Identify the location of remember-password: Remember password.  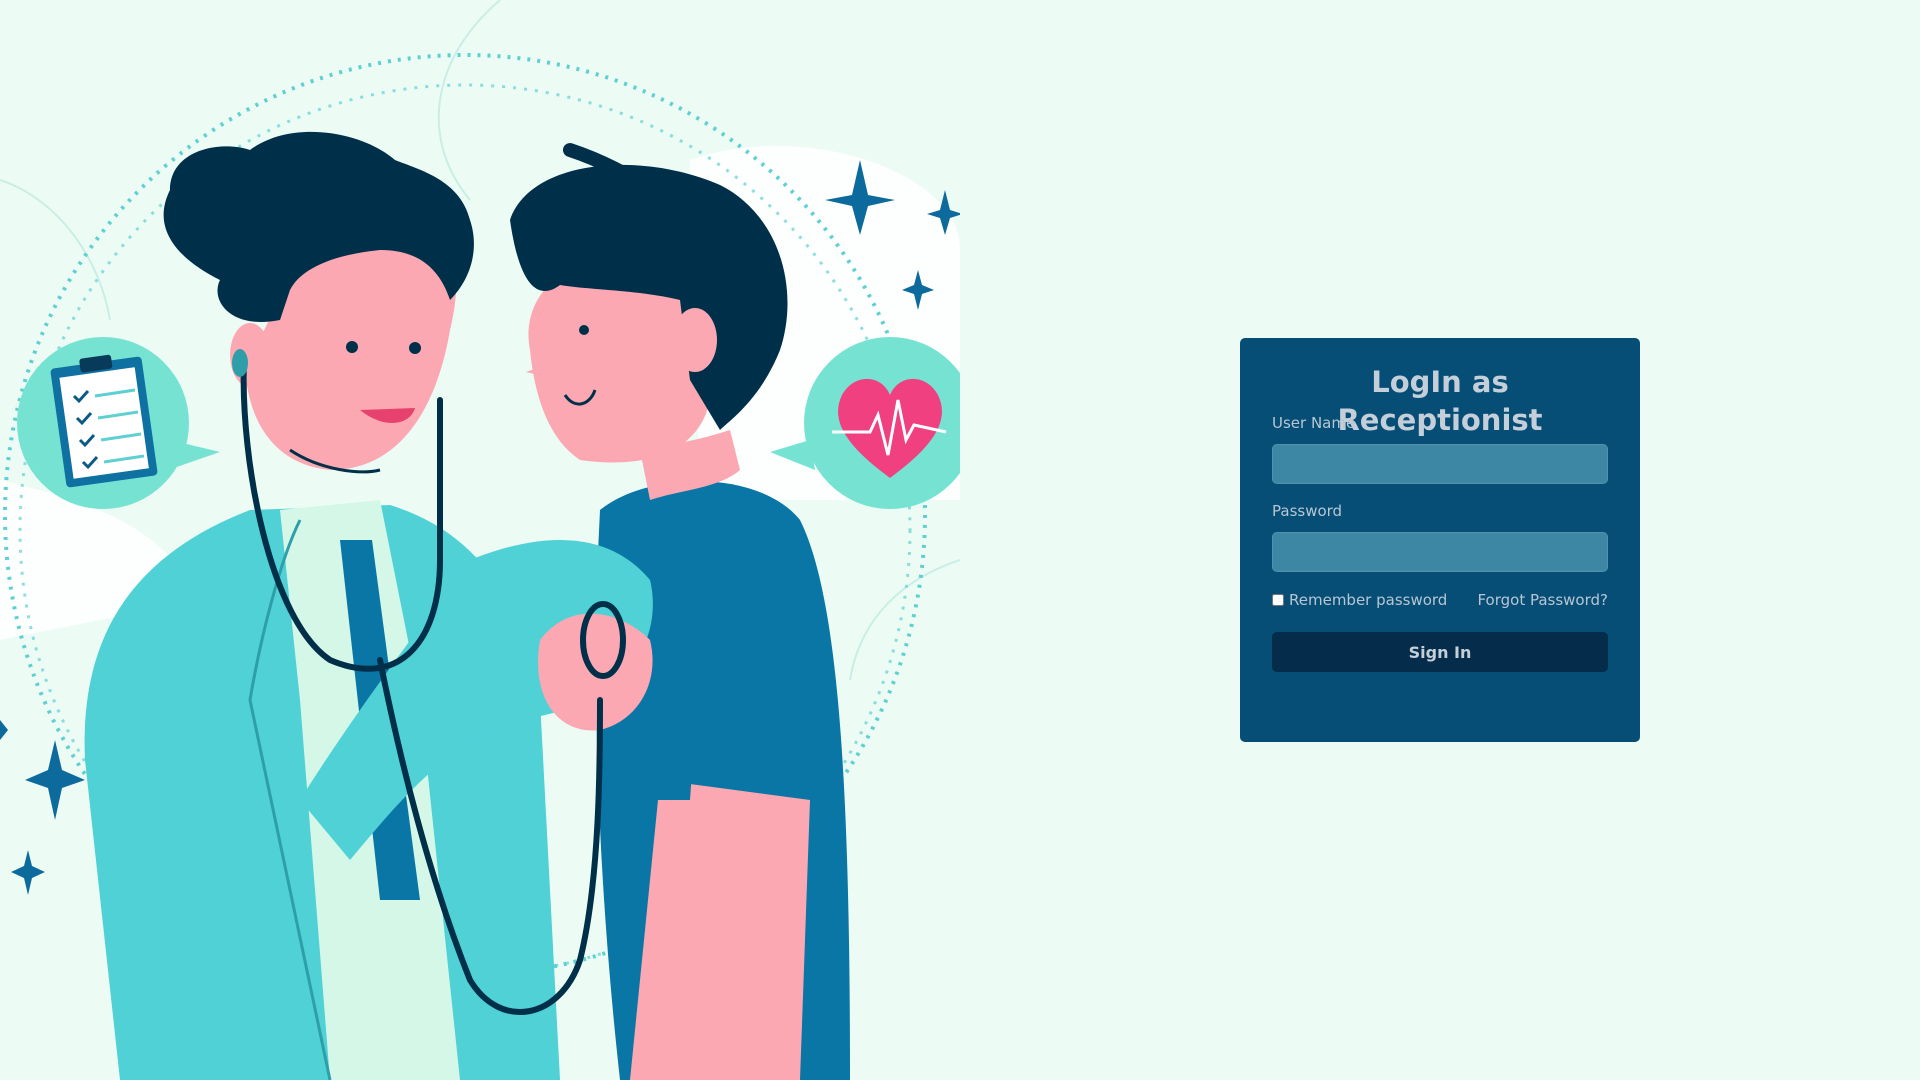
(1359, 600).